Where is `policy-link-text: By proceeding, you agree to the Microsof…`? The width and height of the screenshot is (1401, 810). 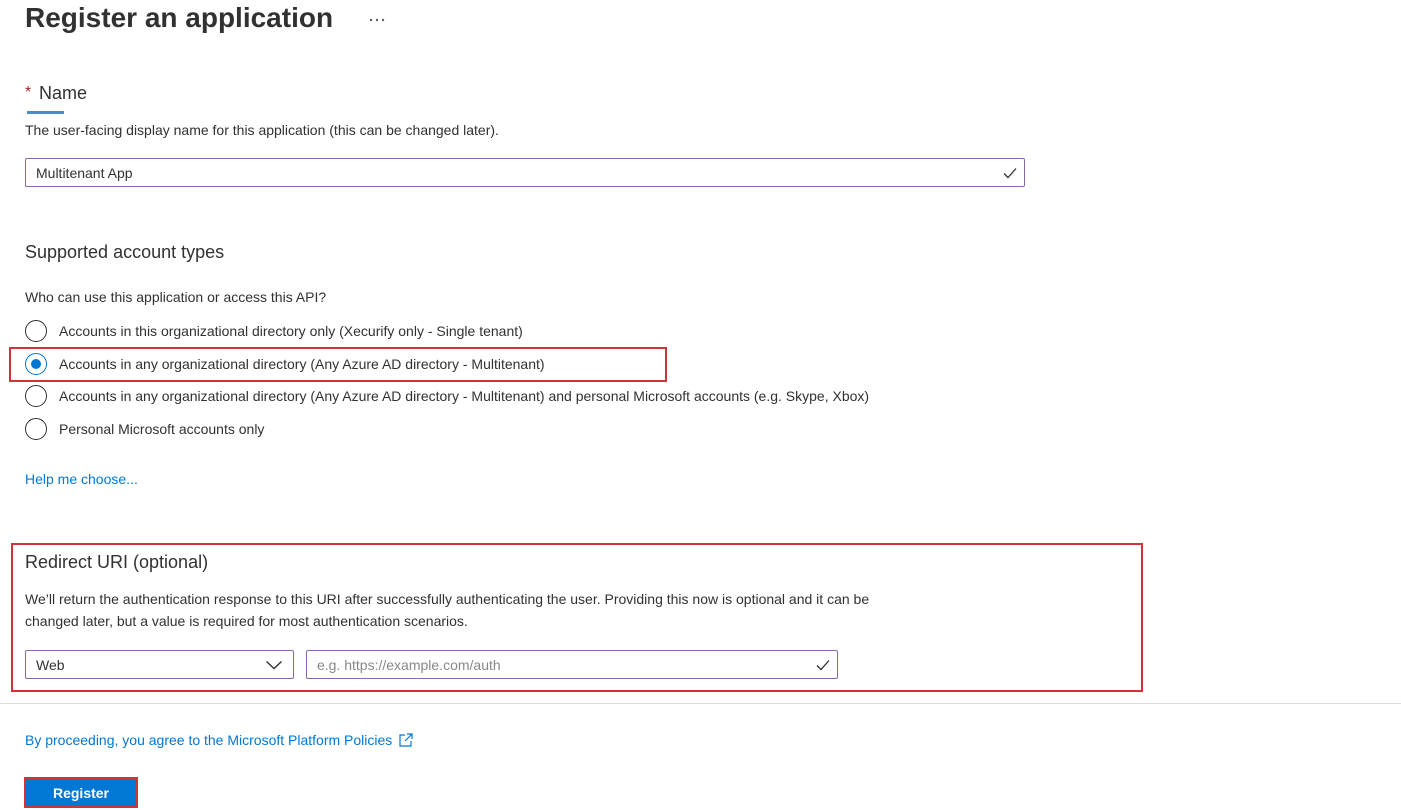 policy-link-text: By proceeding, you agree to the Microsof… is located at coordinates (209, 740).